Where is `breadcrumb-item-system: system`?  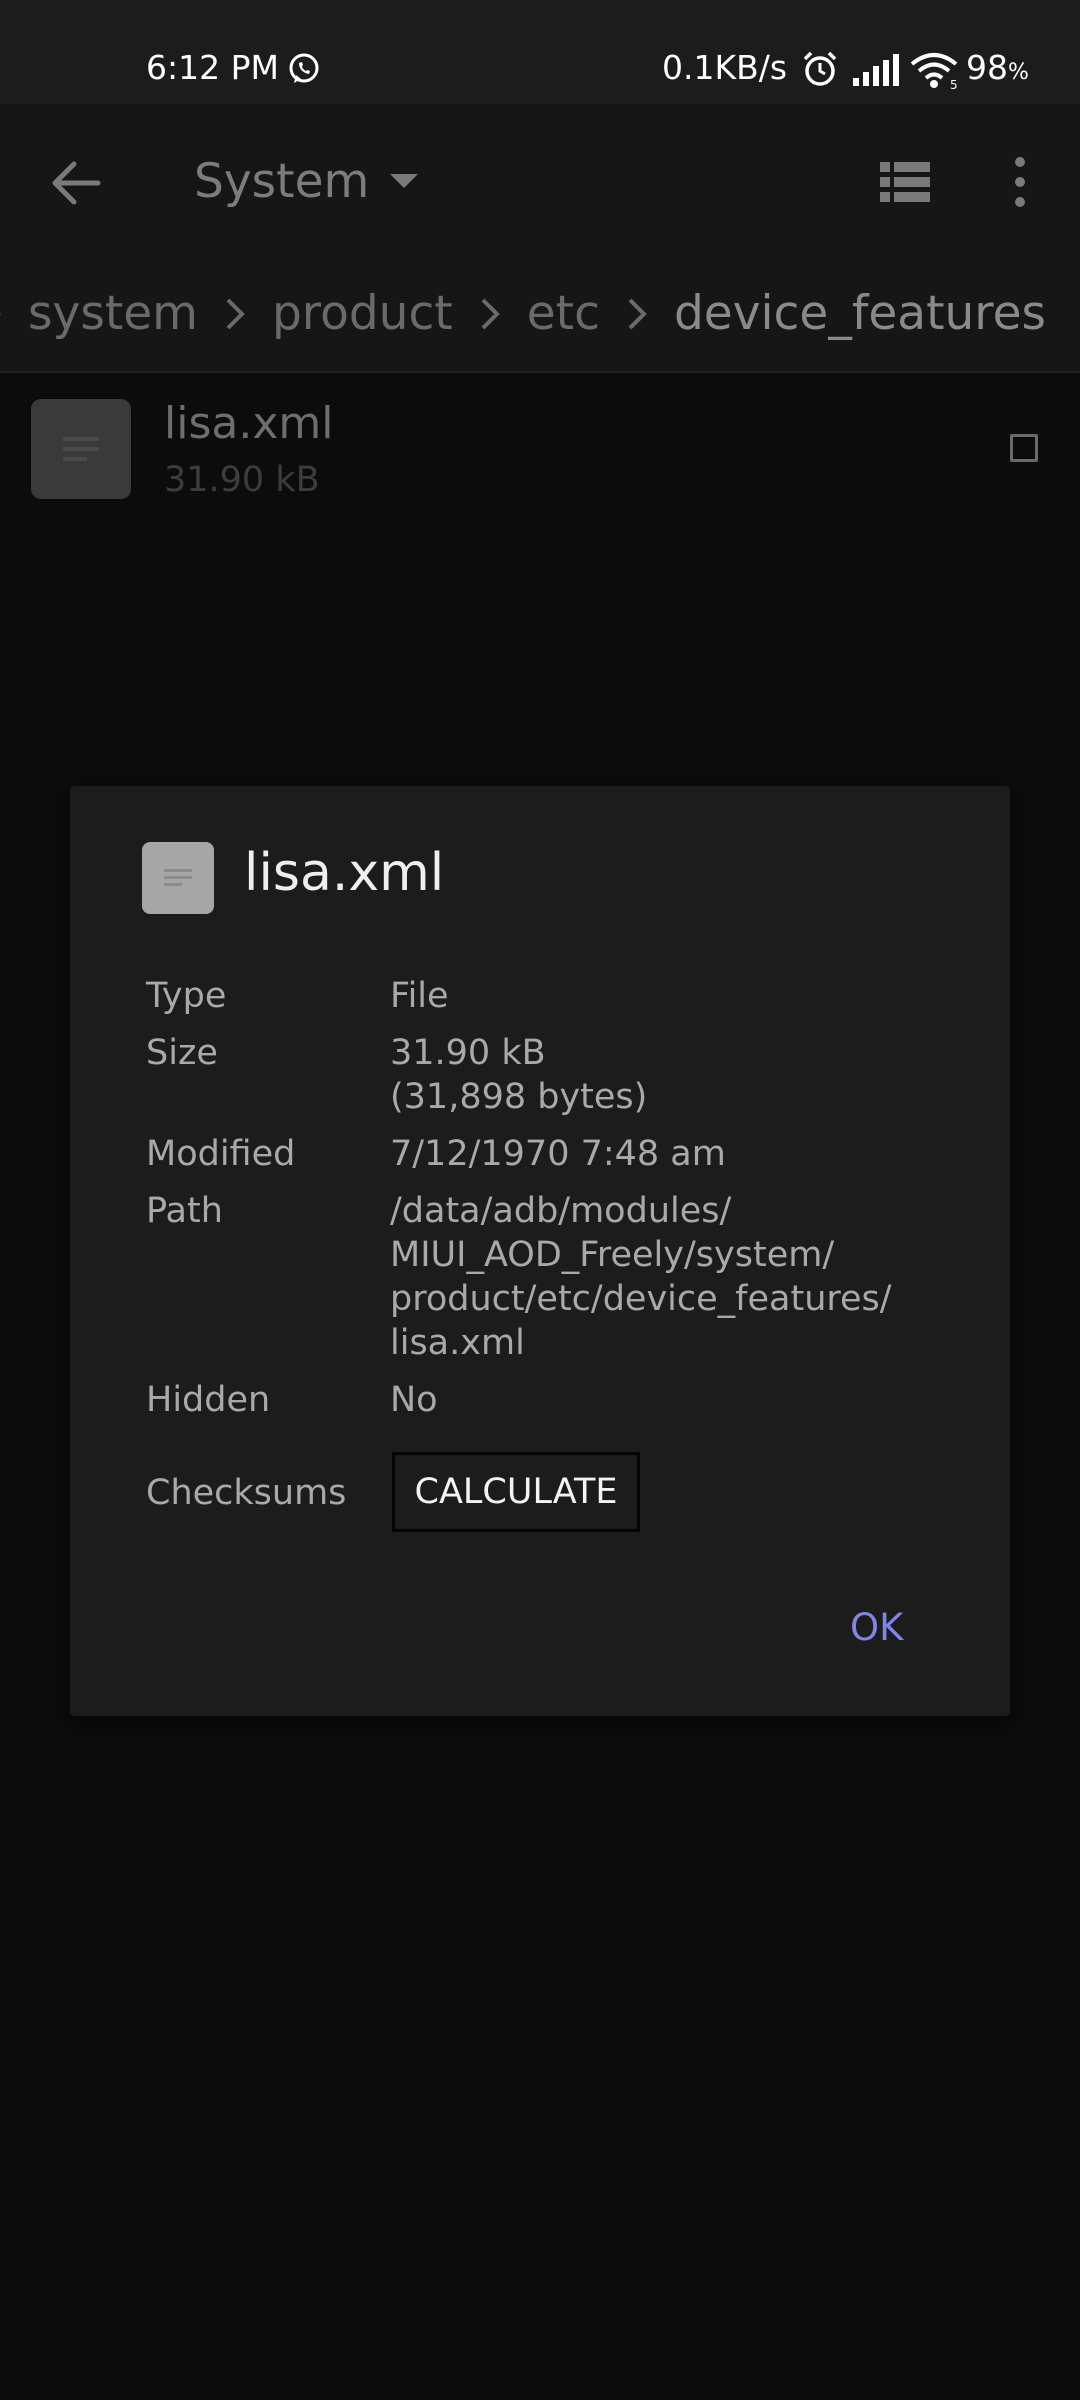 breadcrumb-item-system: system is located at coordinates (113, 314).